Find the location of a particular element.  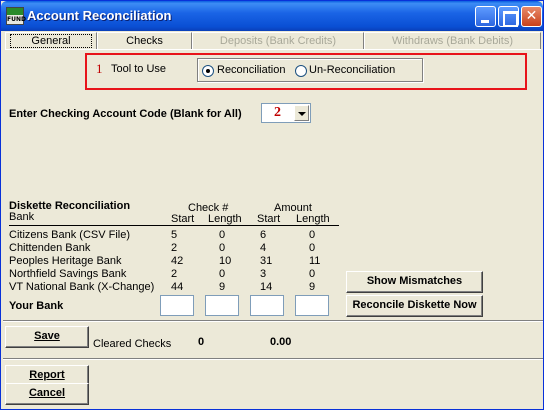

your-bank-amount-start-input is located at coordinates (267, 305).